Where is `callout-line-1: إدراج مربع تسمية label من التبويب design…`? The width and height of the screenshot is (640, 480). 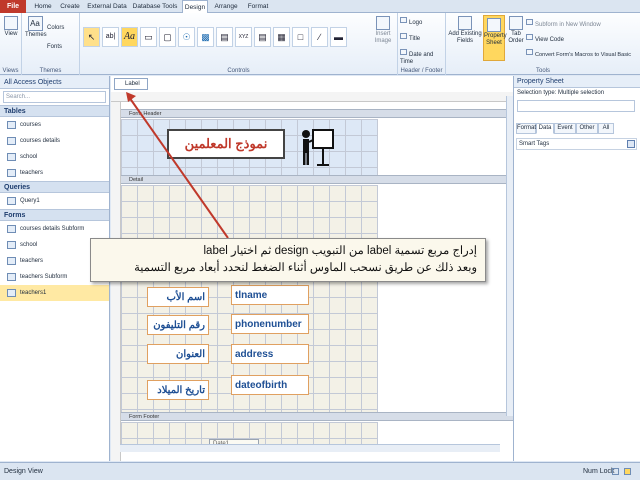 callout-line-1: إدراج مربع تسمية label من التبويب design… is located at coordinates (340, 251).